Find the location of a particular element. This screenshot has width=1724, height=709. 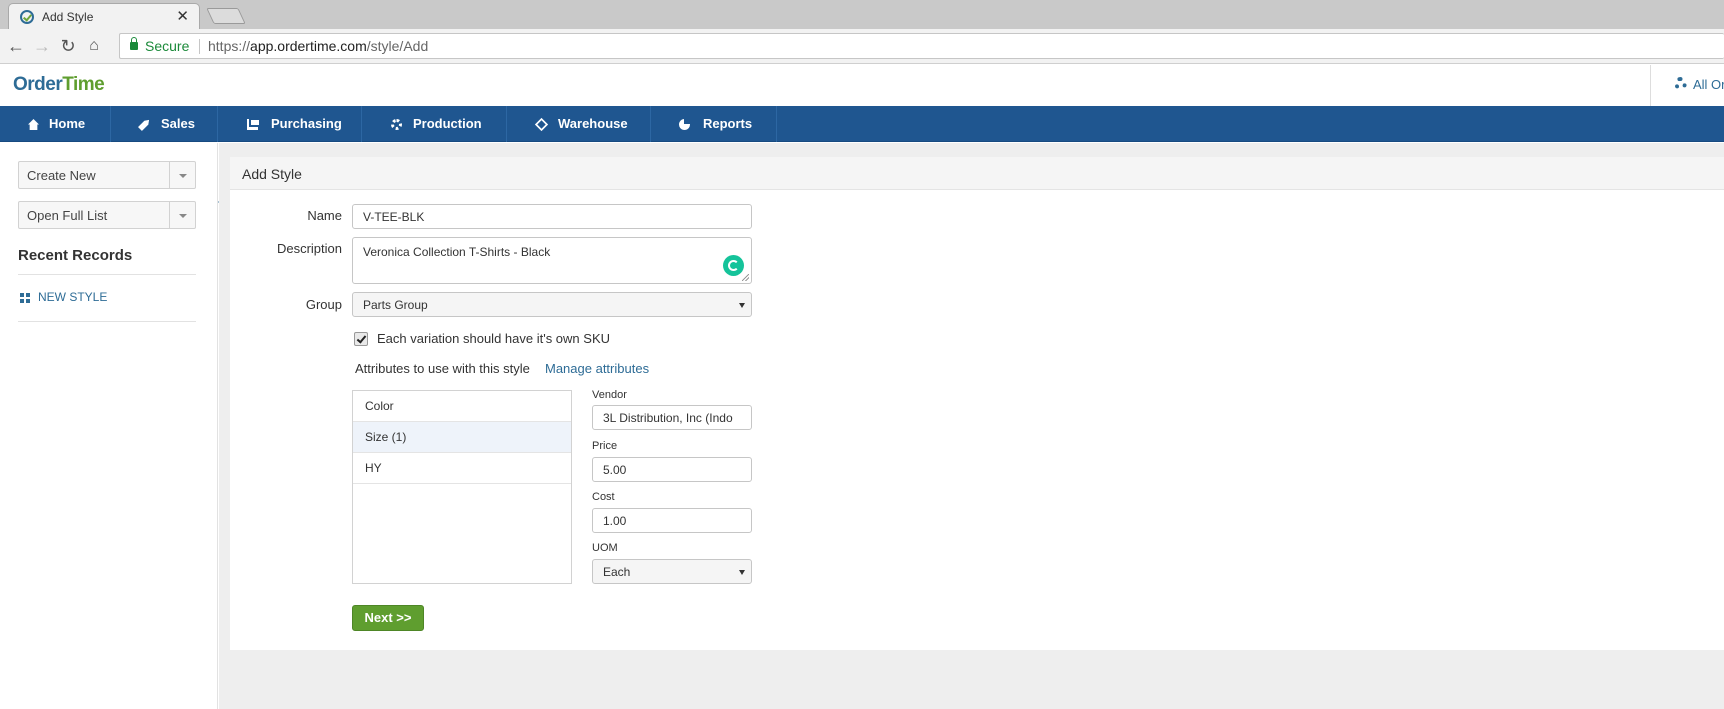

attribute-item-size: Size (1) is located at coordinates (462, 437).